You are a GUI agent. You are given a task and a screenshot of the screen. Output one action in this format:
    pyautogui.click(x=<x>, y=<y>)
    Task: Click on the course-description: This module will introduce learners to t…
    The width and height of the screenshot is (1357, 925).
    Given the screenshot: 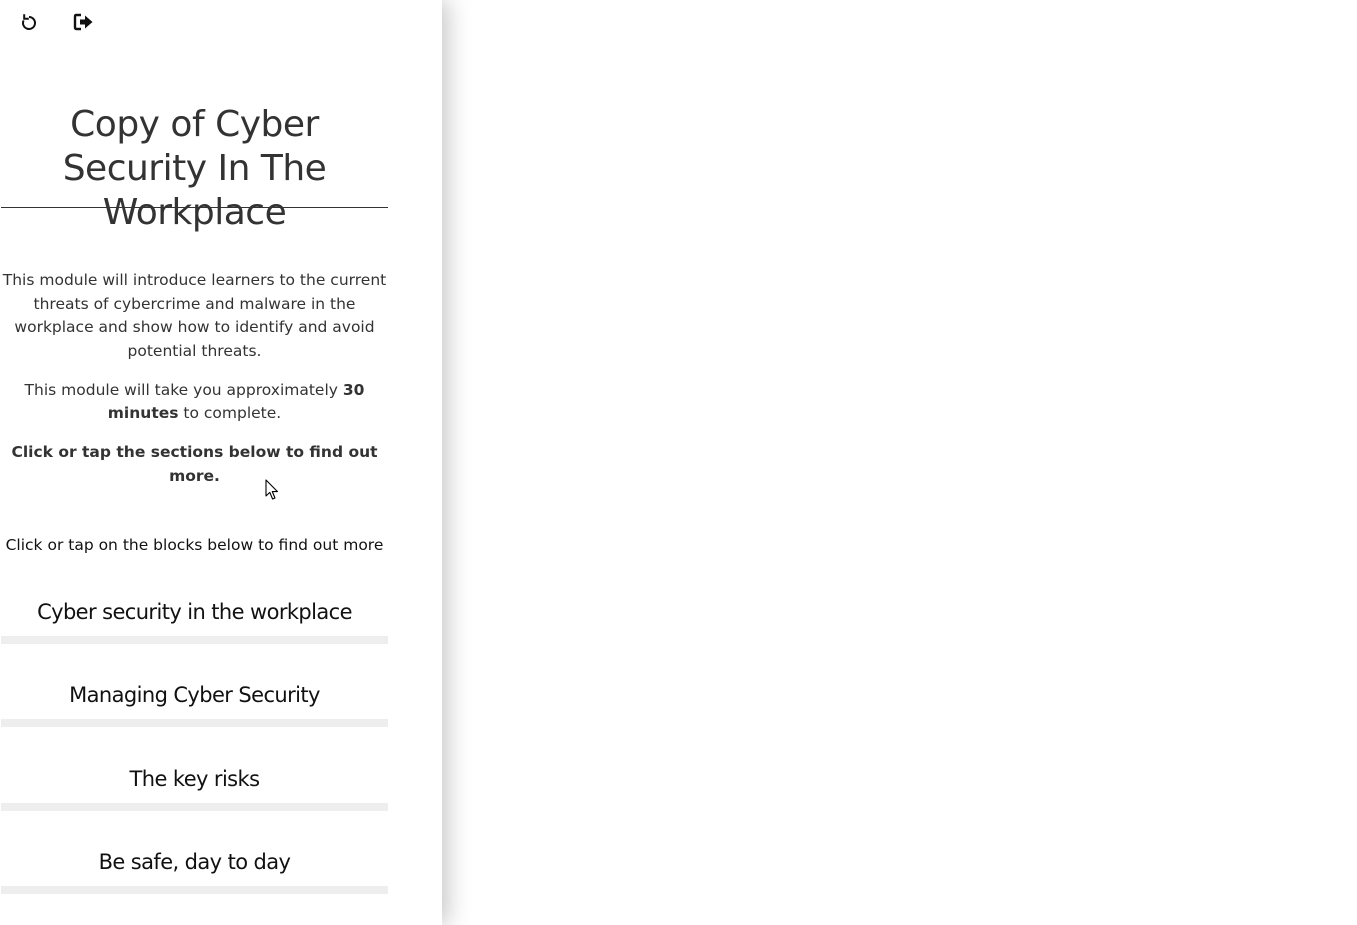 What is the action you would take?
    pyautogui.click(x=194, y=386)
    